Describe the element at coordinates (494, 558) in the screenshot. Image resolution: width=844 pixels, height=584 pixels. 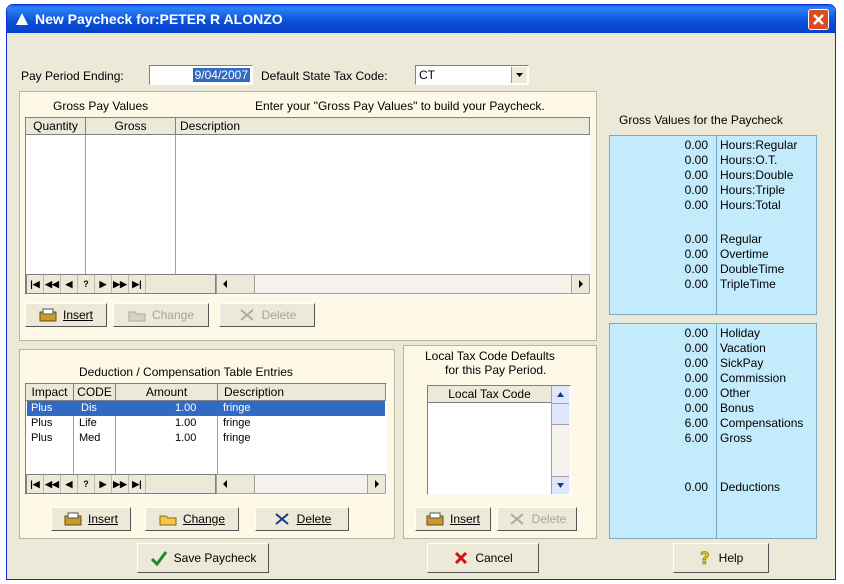
I see `cancel-label: Cancel` at that location.